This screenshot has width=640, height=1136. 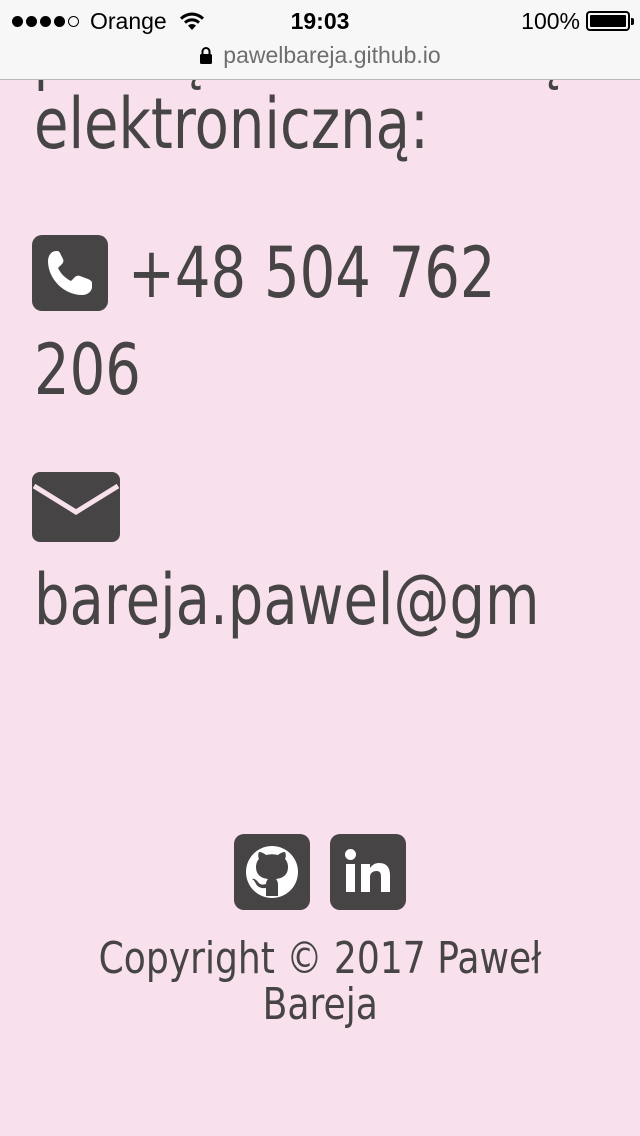 I want to click on copyright-text: Copyright © 2017 Paweł Bareja, so click(x=320, y=982).